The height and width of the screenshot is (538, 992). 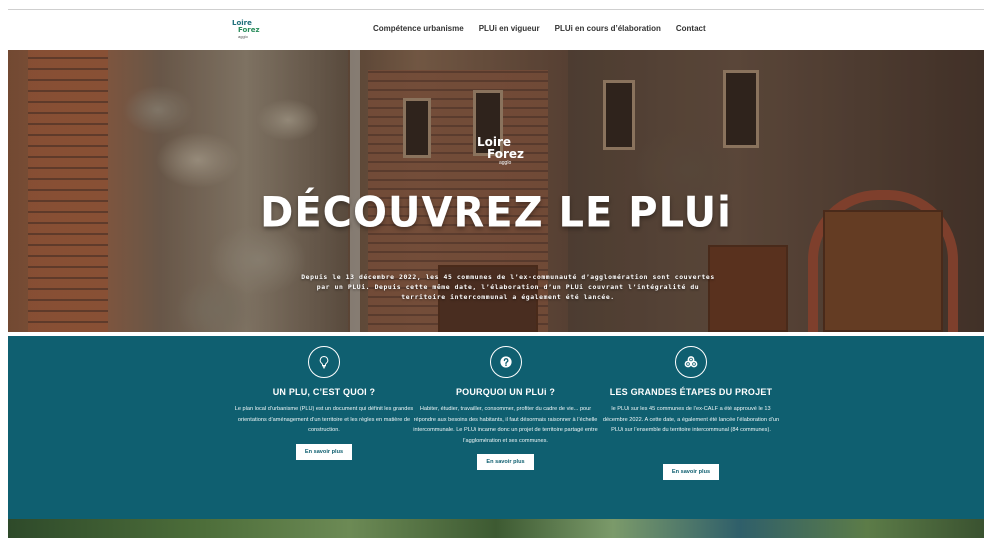 What do you see at coordinates (418, 28) in the screenshot?
I see `menu-item-competence-urbanisme: Compétence urbanisme` at bounding box center [418, 28].